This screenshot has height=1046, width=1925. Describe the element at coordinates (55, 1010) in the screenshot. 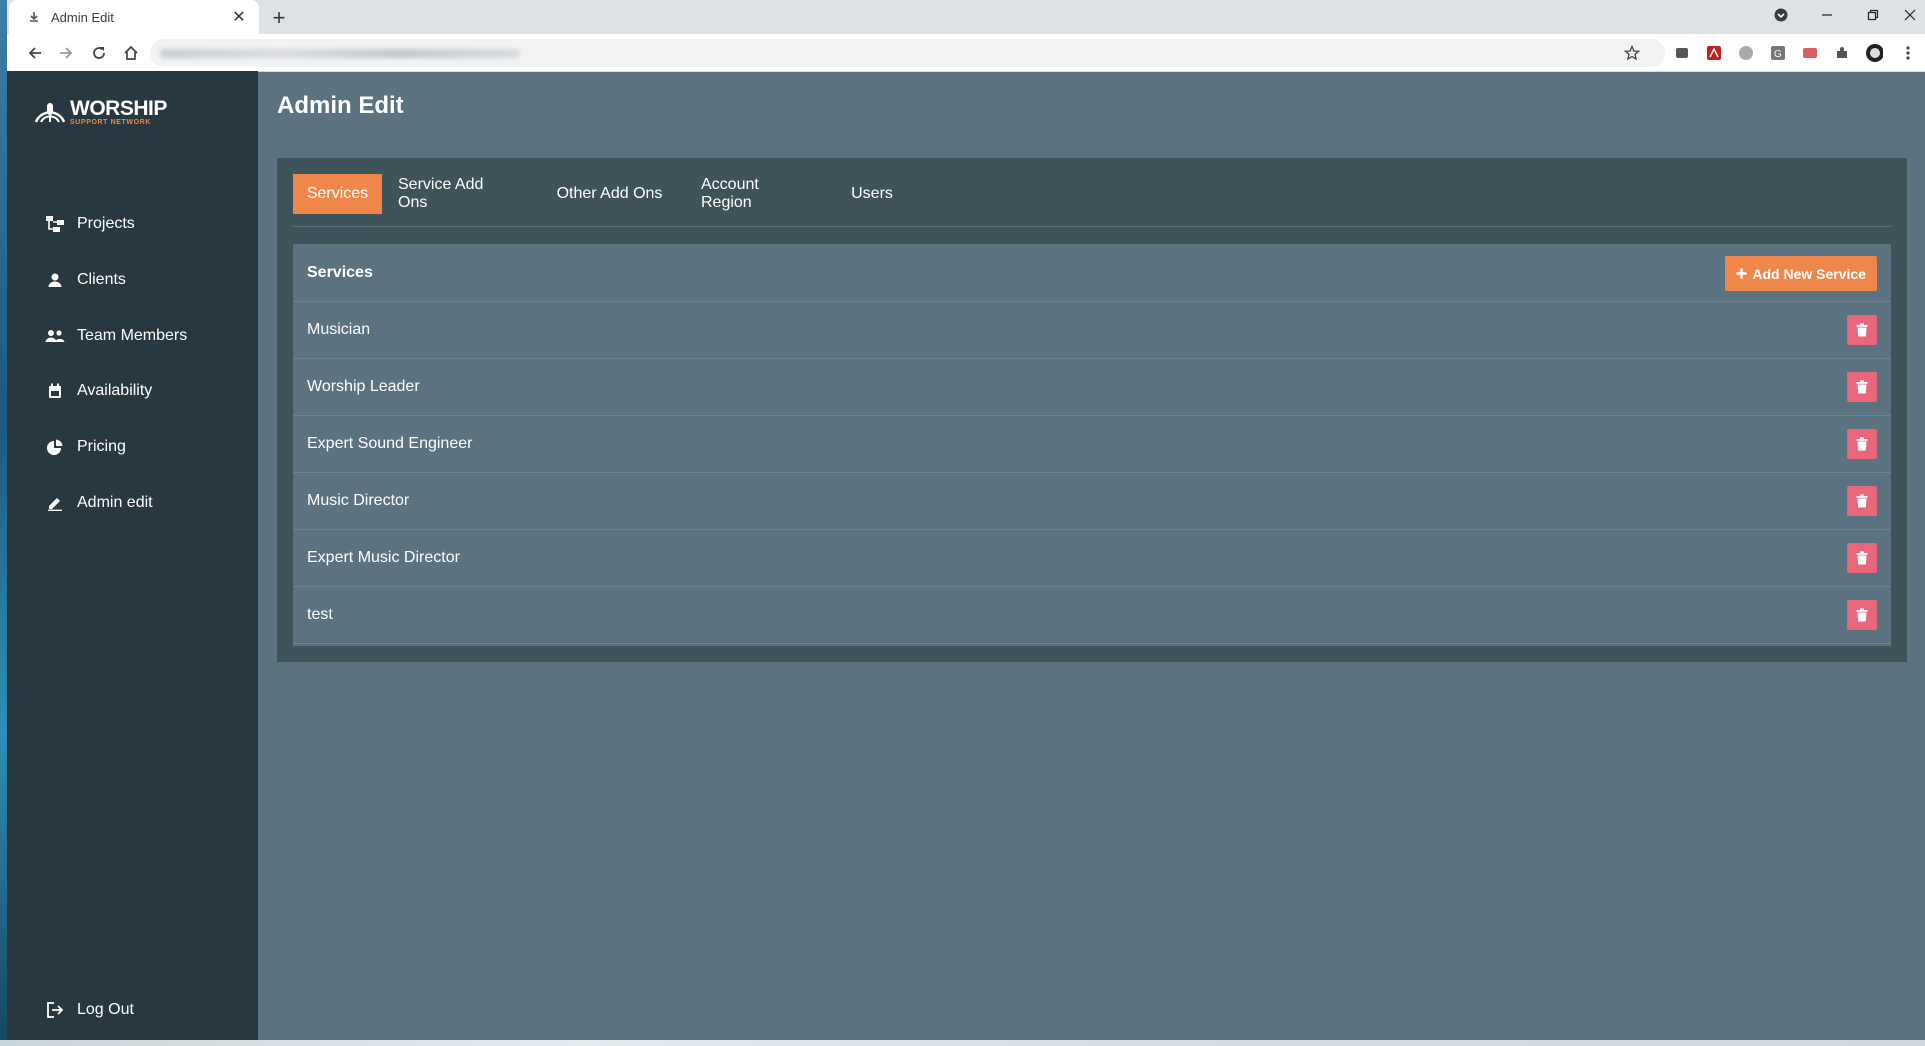

I see `logout-icon` at that location.